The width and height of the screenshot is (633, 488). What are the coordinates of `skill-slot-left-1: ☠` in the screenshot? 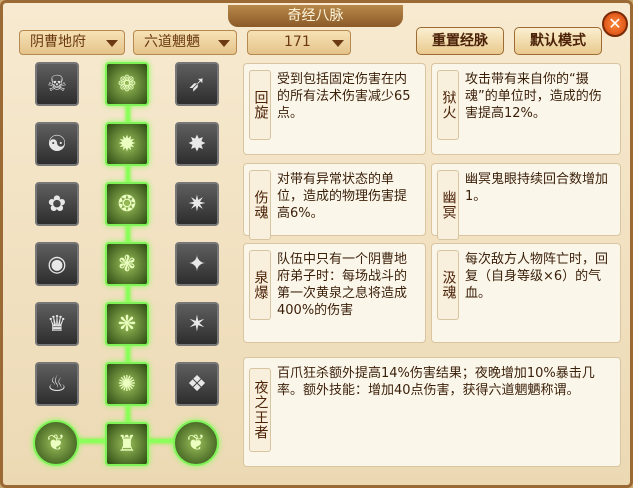 It's located at (57, 84).